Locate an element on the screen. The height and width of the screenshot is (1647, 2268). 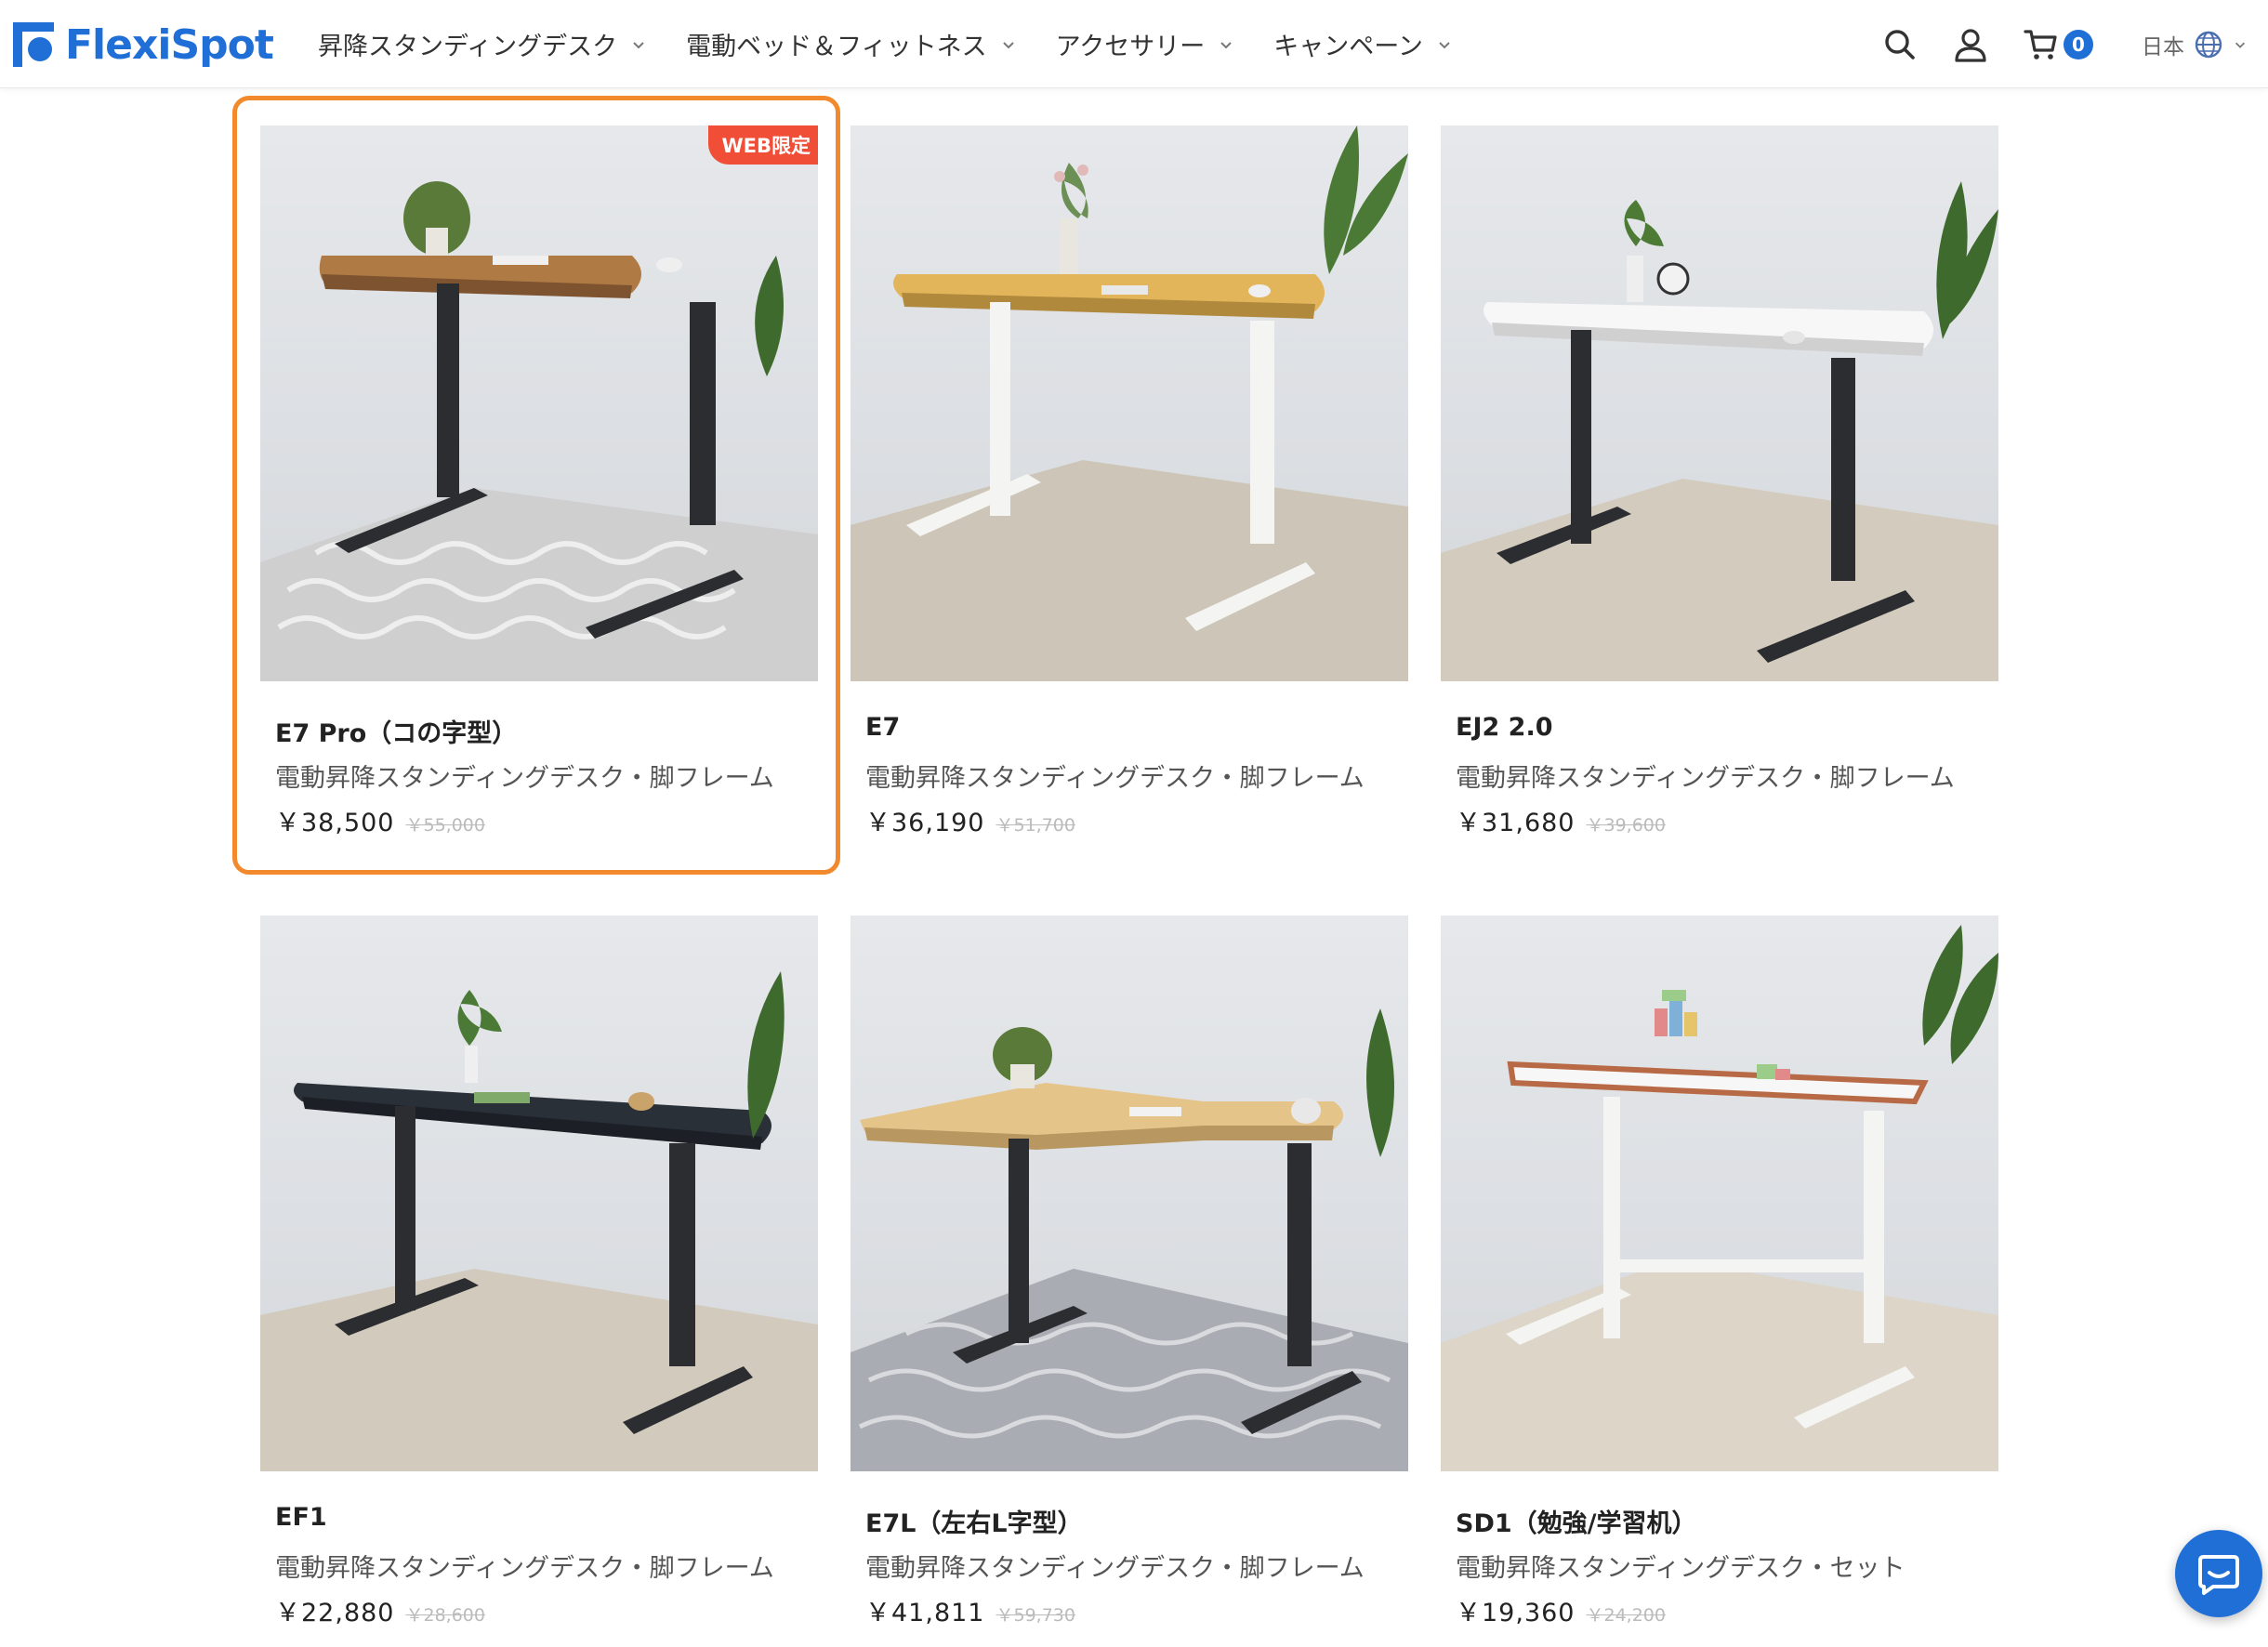
header-actions: 0 日本 is located at coordinates (2074, 44).